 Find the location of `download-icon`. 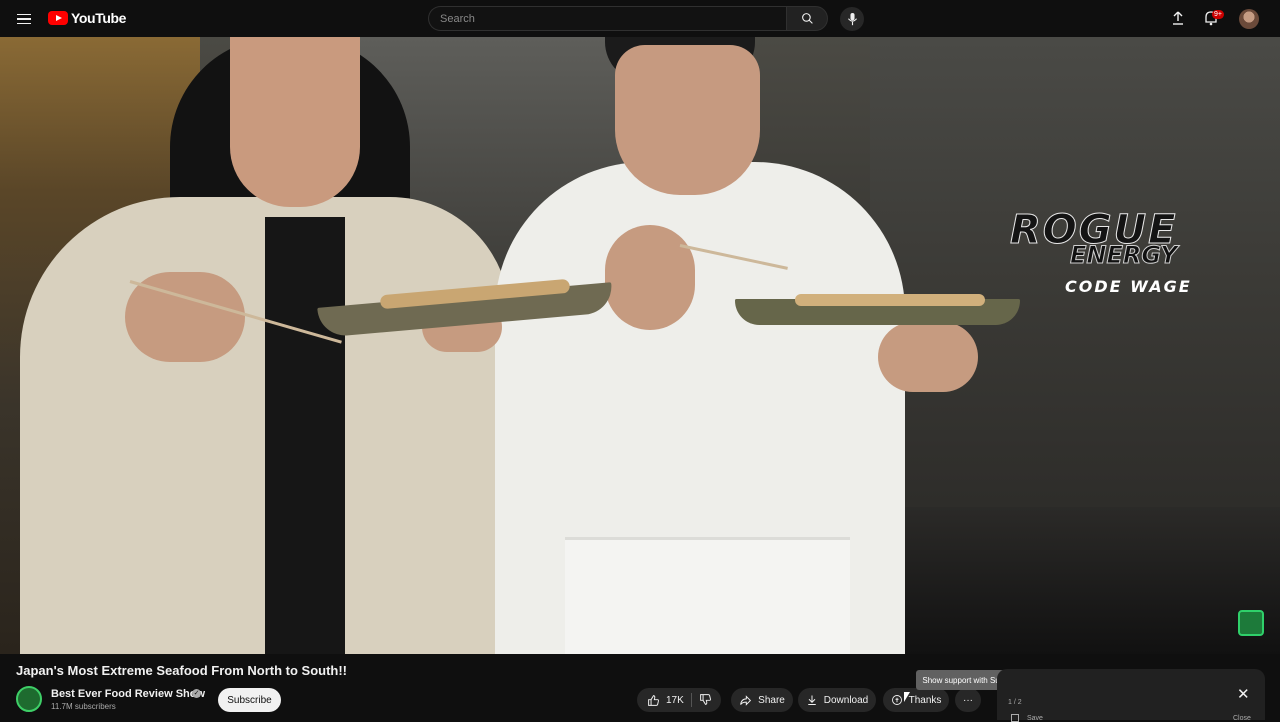

download-icon is located at coordinates (812, 700).